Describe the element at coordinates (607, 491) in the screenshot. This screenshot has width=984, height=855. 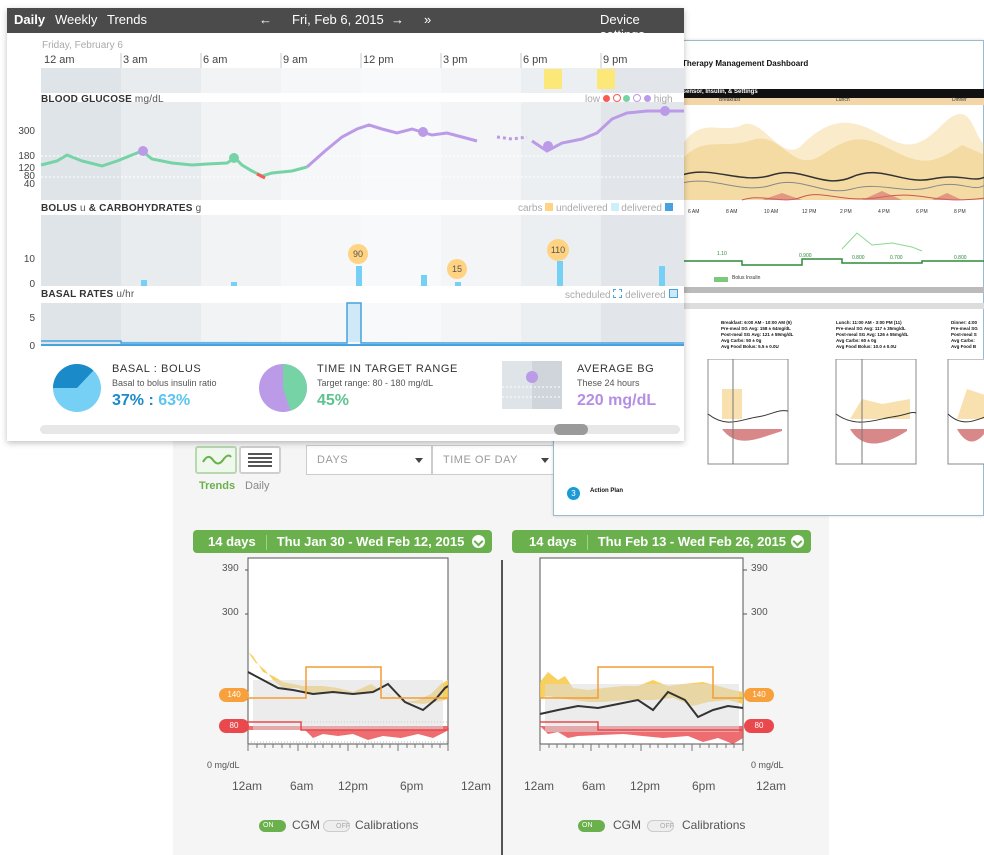
I see `action-plan-heading: Action Plan` at that location.